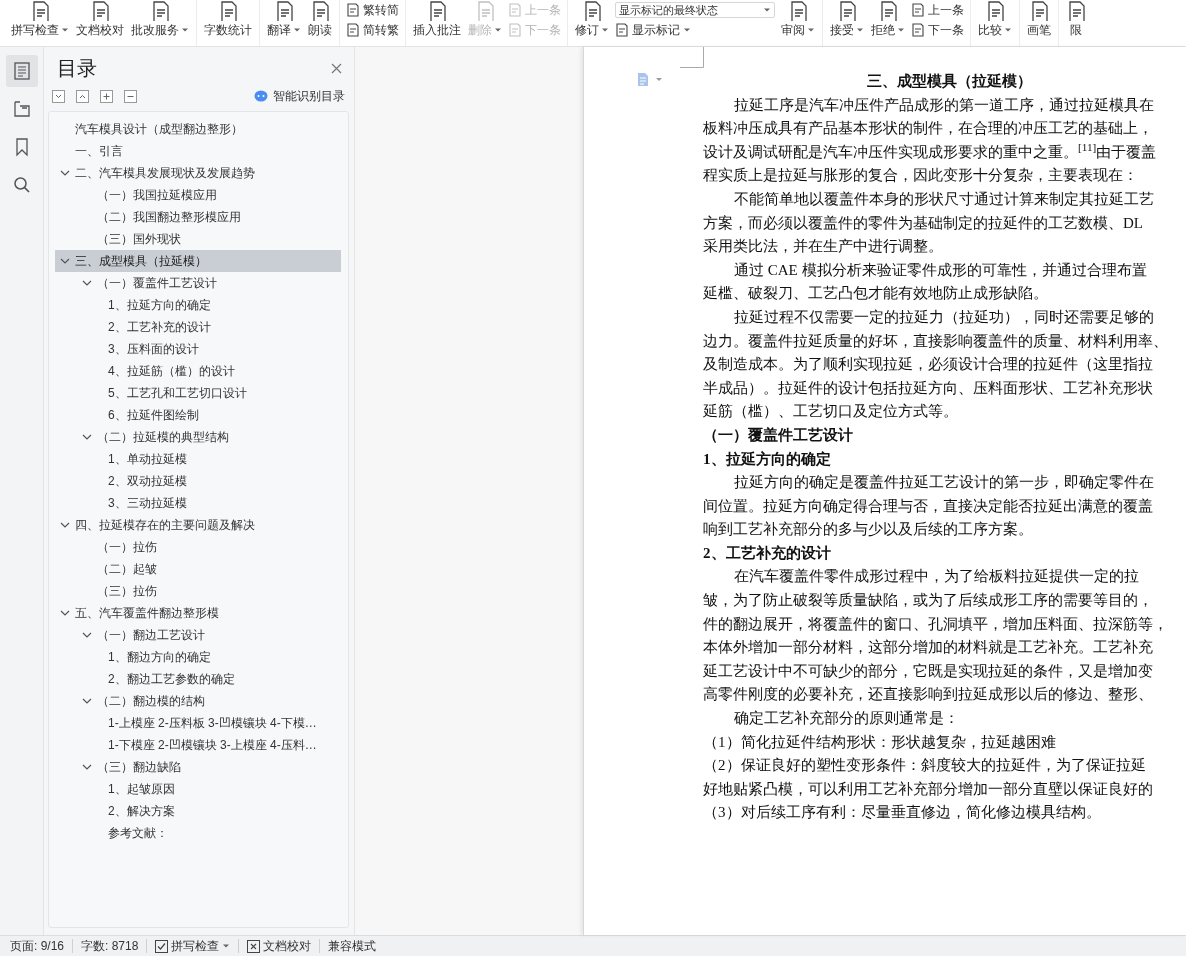  What do you see at coordinates (198, 635) in the screenshot?
I see `toc-item: （一）翻边工艺设计` at bounding box center [198, 635].